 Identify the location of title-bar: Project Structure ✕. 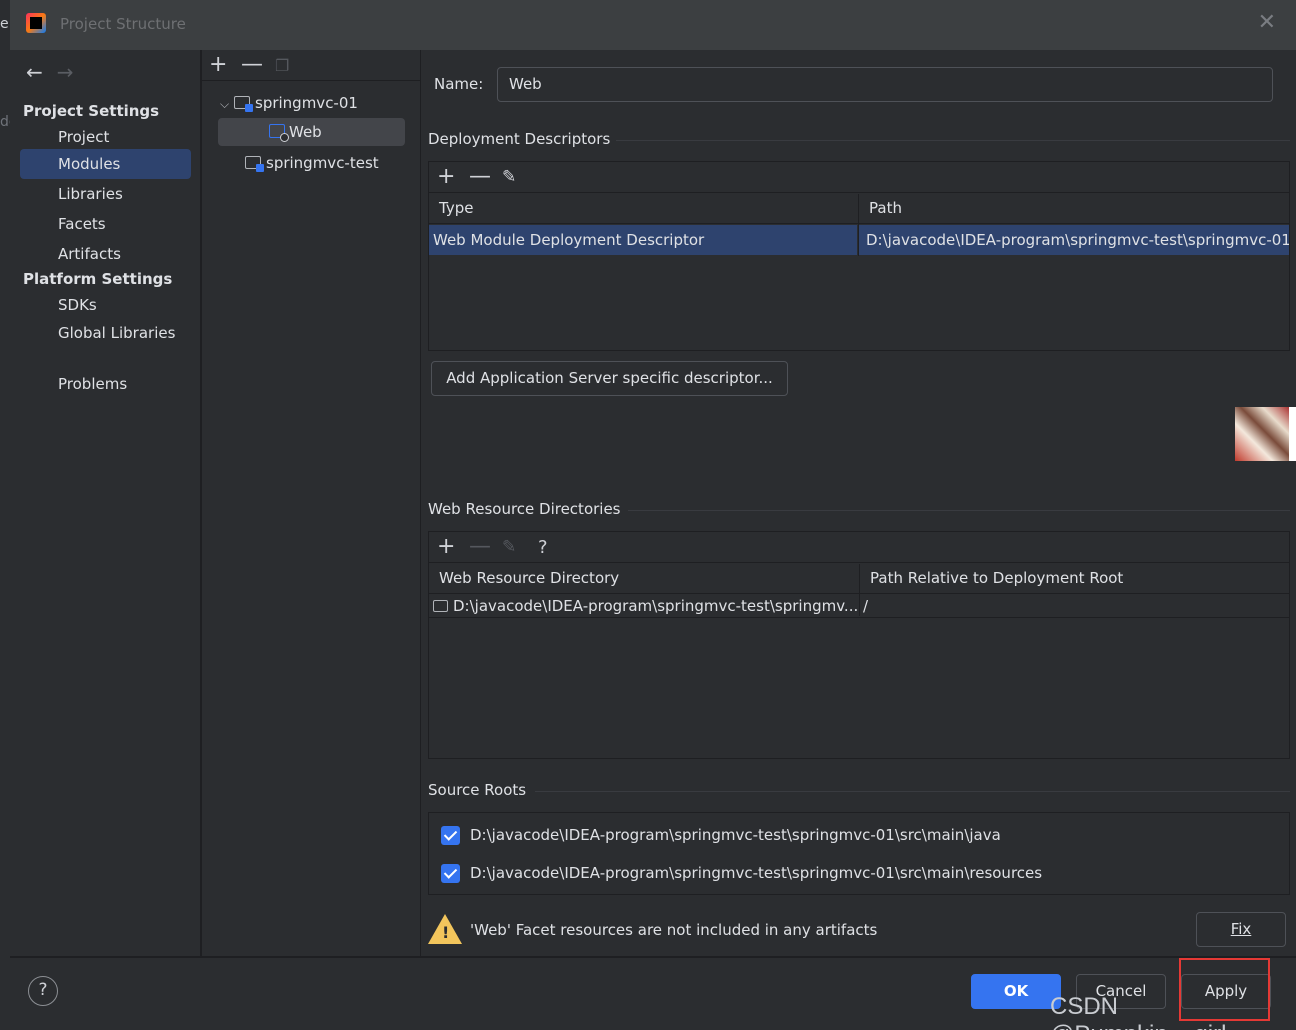
(653, 25).